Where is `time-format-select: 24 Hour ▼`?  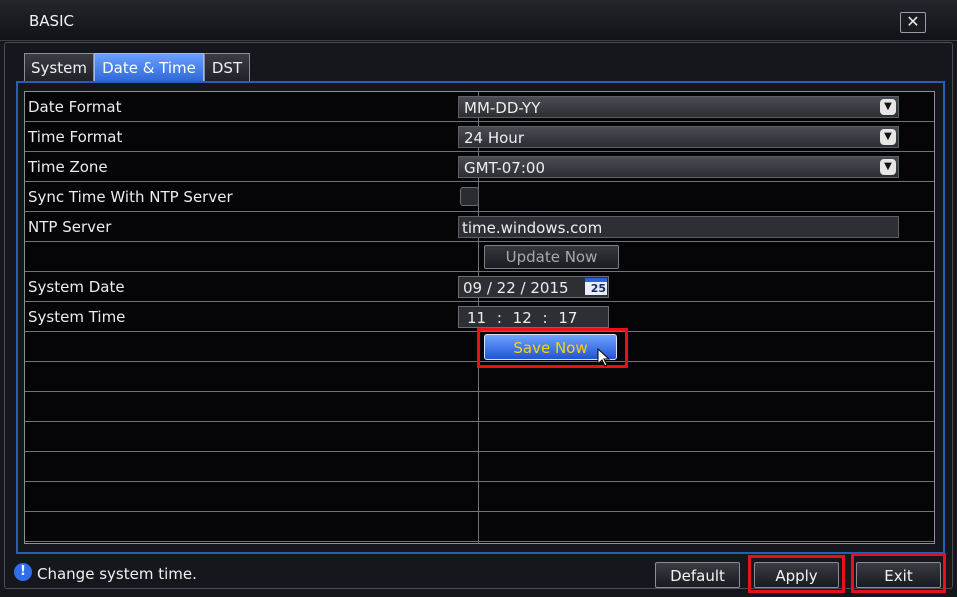
time-format-select: 24 Hour ▼ is located at coordinates (678, 137).